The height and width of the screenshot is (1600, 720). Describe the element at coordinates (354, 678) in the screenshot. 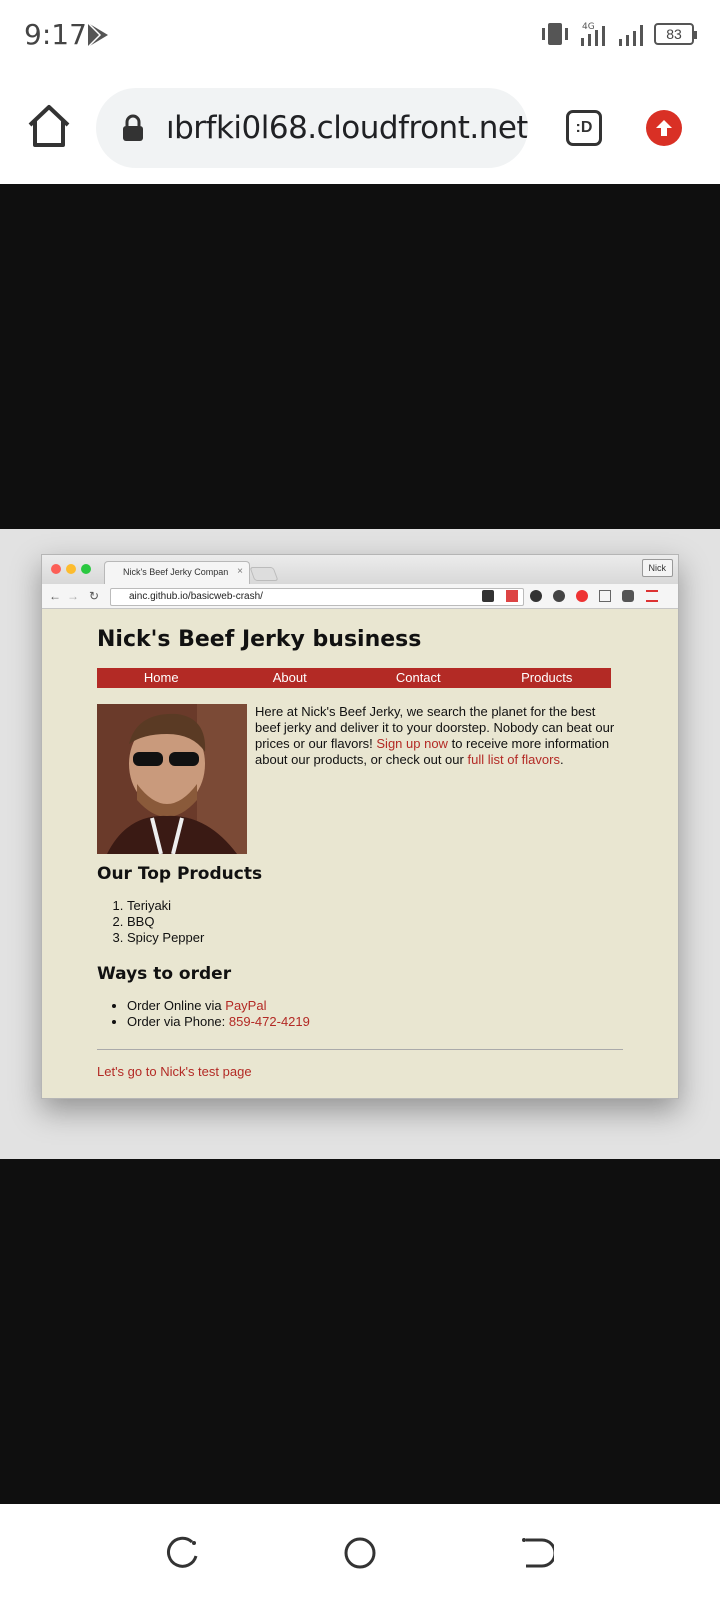

I see `site-nav: Home About Contact Products` at that location.